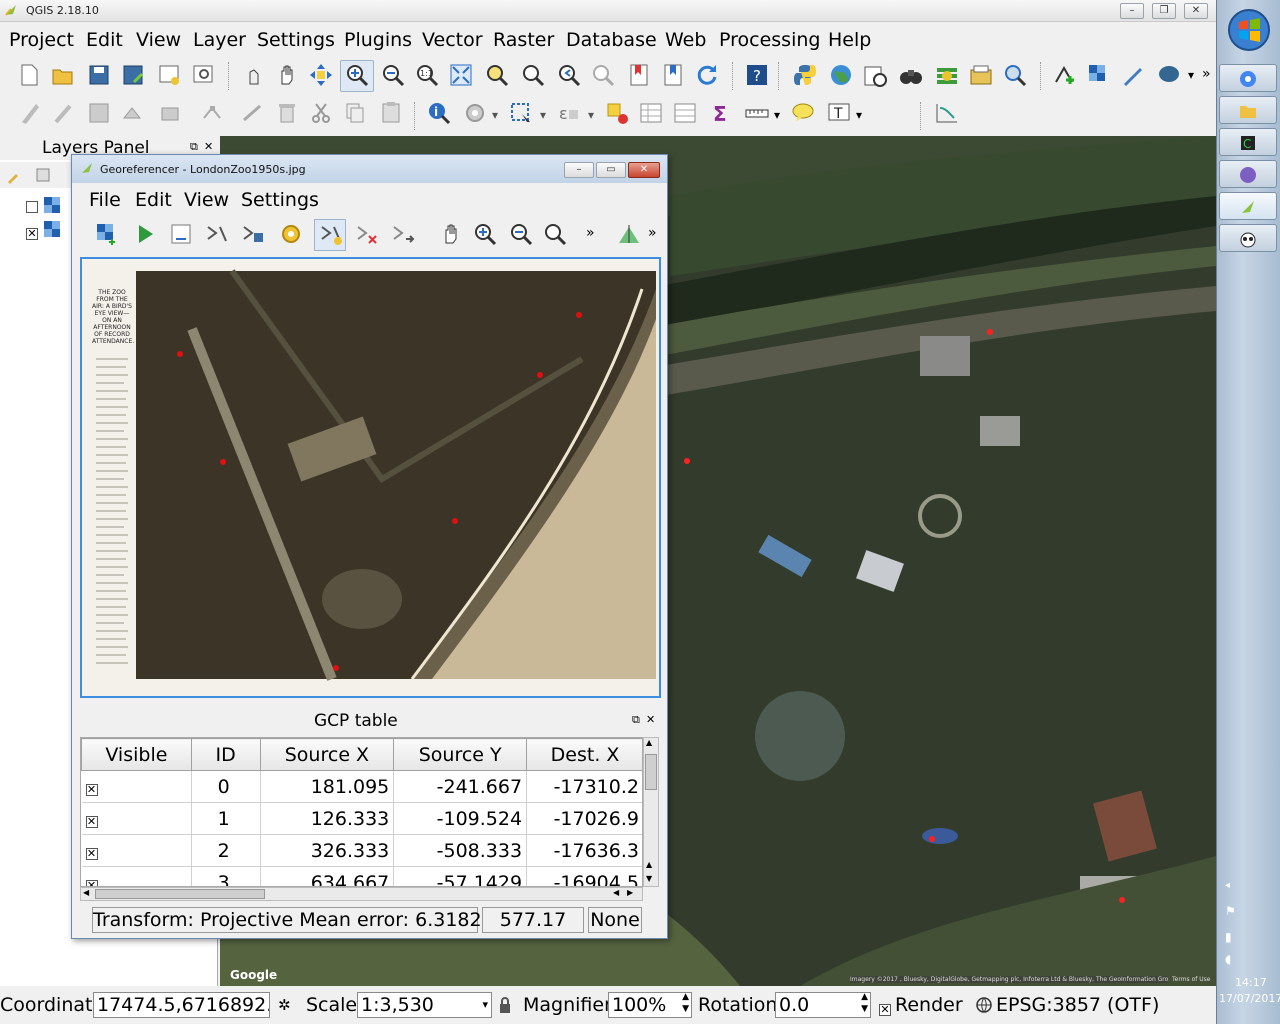  What do you see at coordinates (616, 892) in the screenshot?
I see `scroll-left-icon-2: ◀` at bounding box center [616, 892].